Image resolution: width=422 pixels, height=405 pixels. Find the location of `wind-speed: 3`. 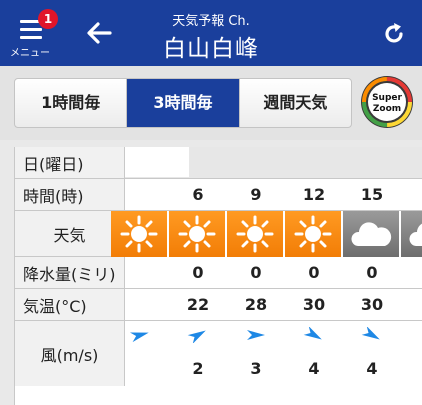

wind-speed: 3 is located at coordinates (256, 368).